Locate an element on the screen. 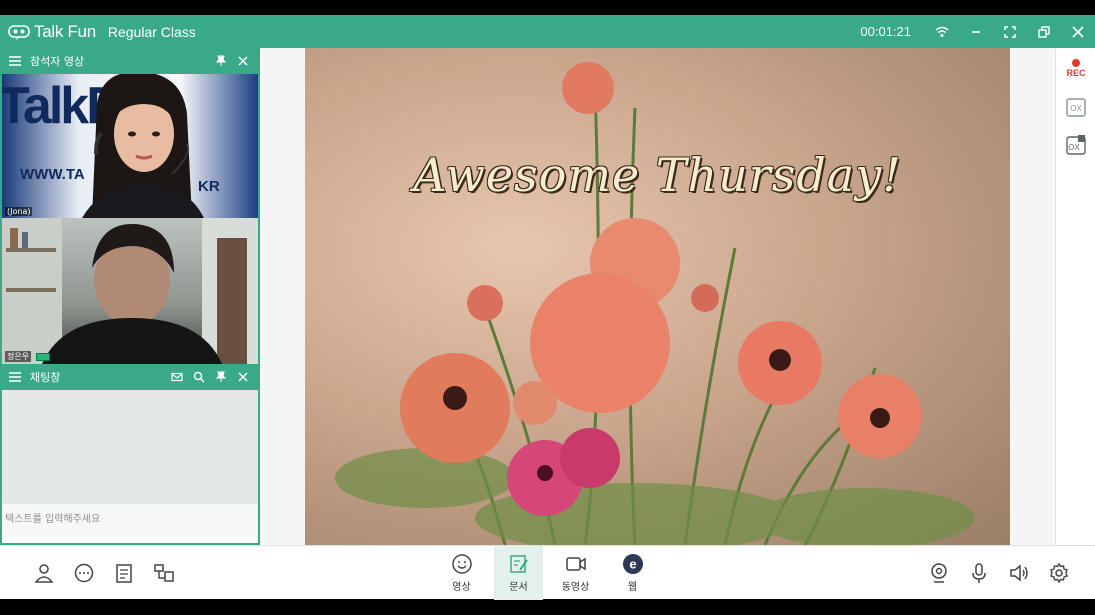  student-video: 정은우 is located at coordinates (130, 291).